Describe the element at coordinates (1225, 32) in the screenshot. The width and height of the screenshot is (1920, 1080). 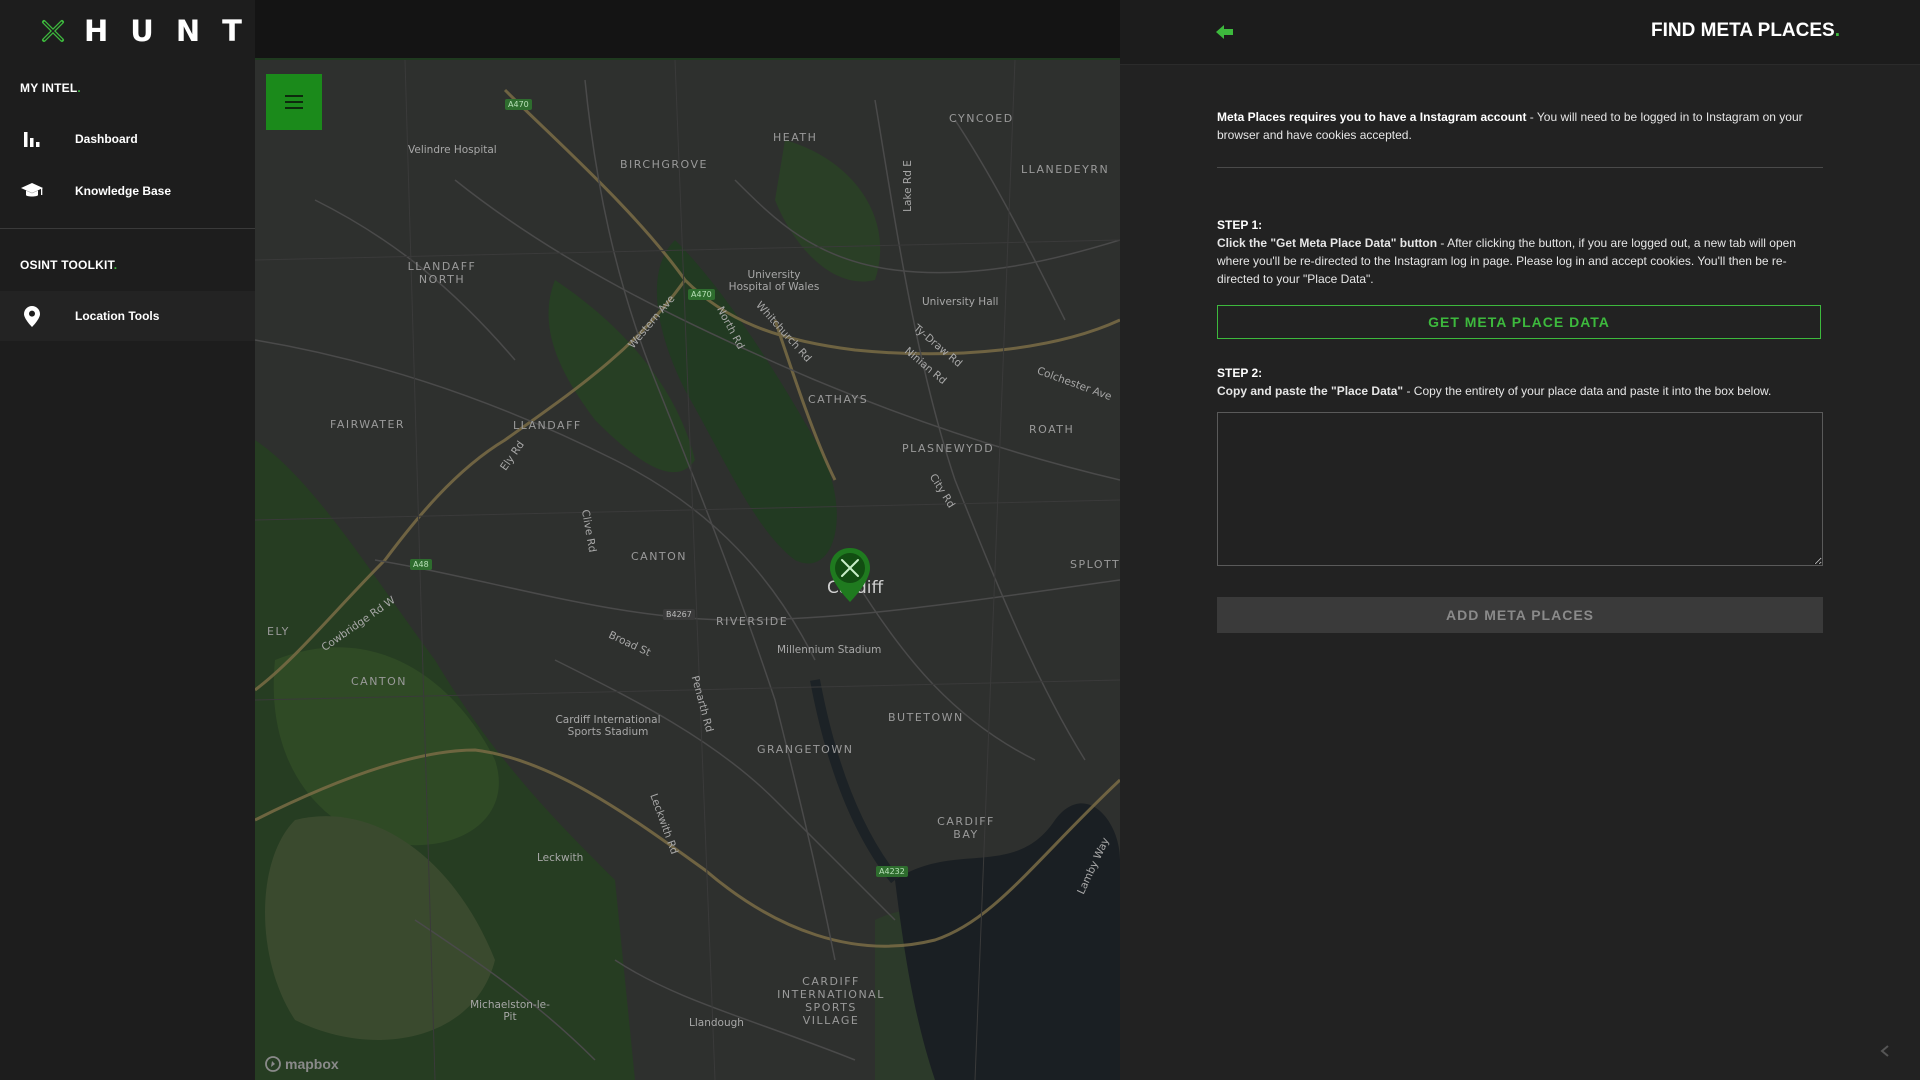
I see `back-arrow-icon` at that location.